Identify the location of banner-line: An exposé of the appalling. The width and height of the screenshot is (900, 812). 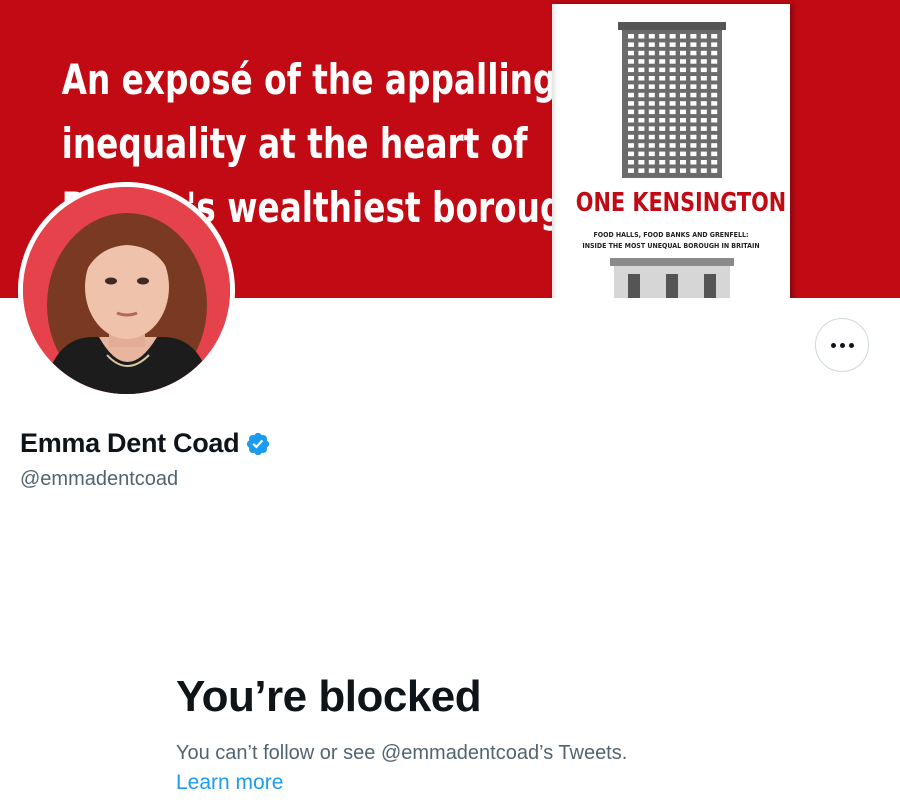
(309, 79).